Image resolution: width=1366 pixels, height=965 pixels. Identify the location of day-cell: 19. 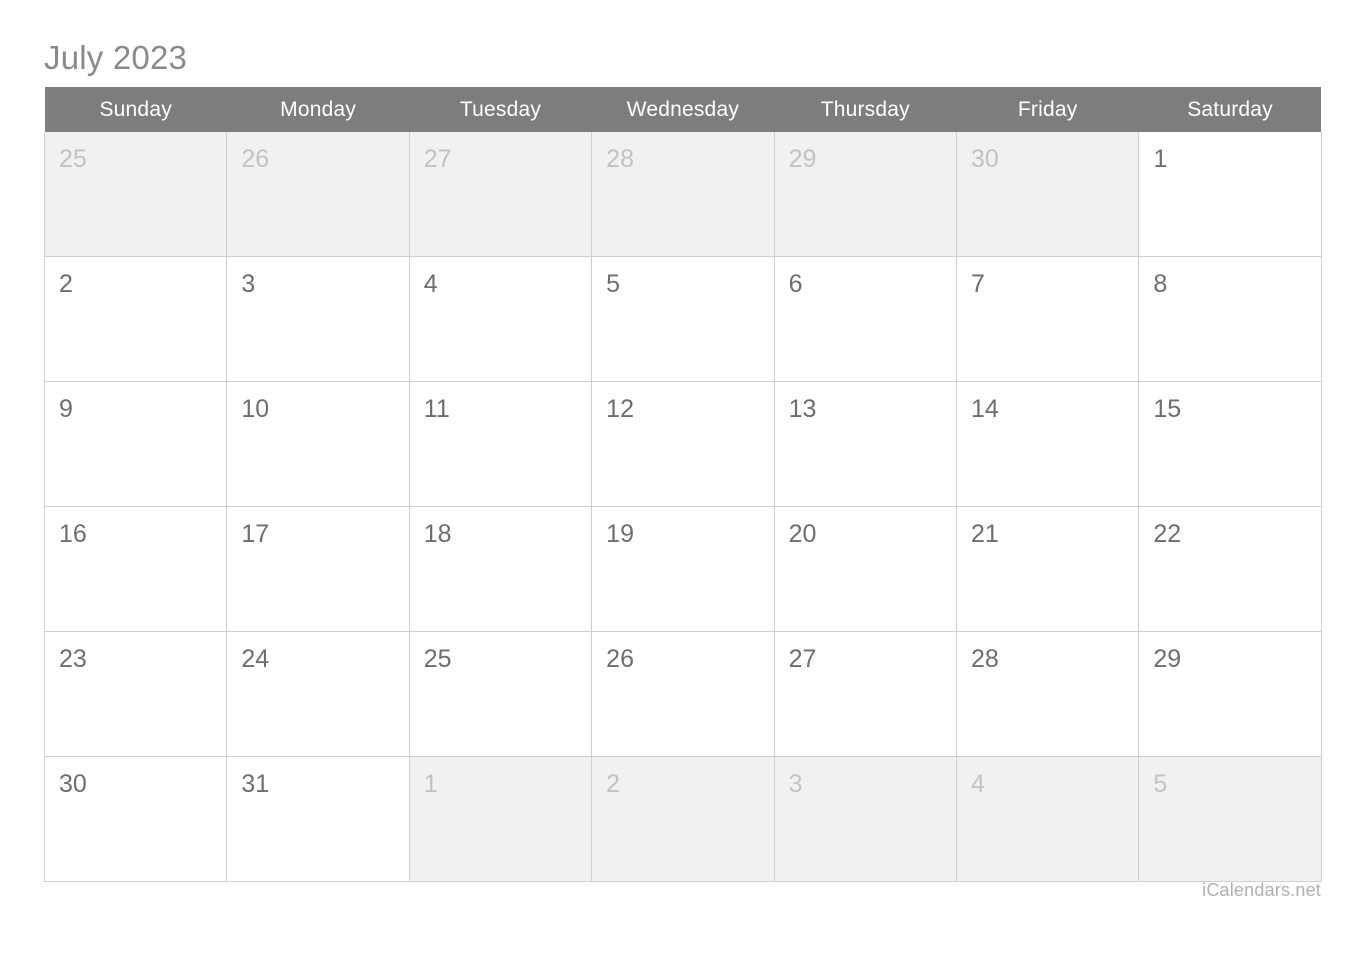
(683, 569).